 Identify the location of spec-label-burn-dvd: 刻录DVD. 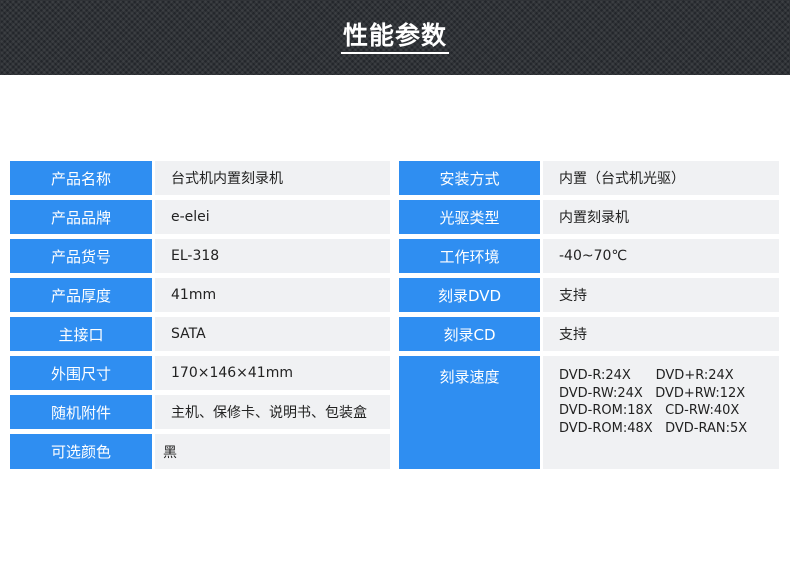
(469, 295).